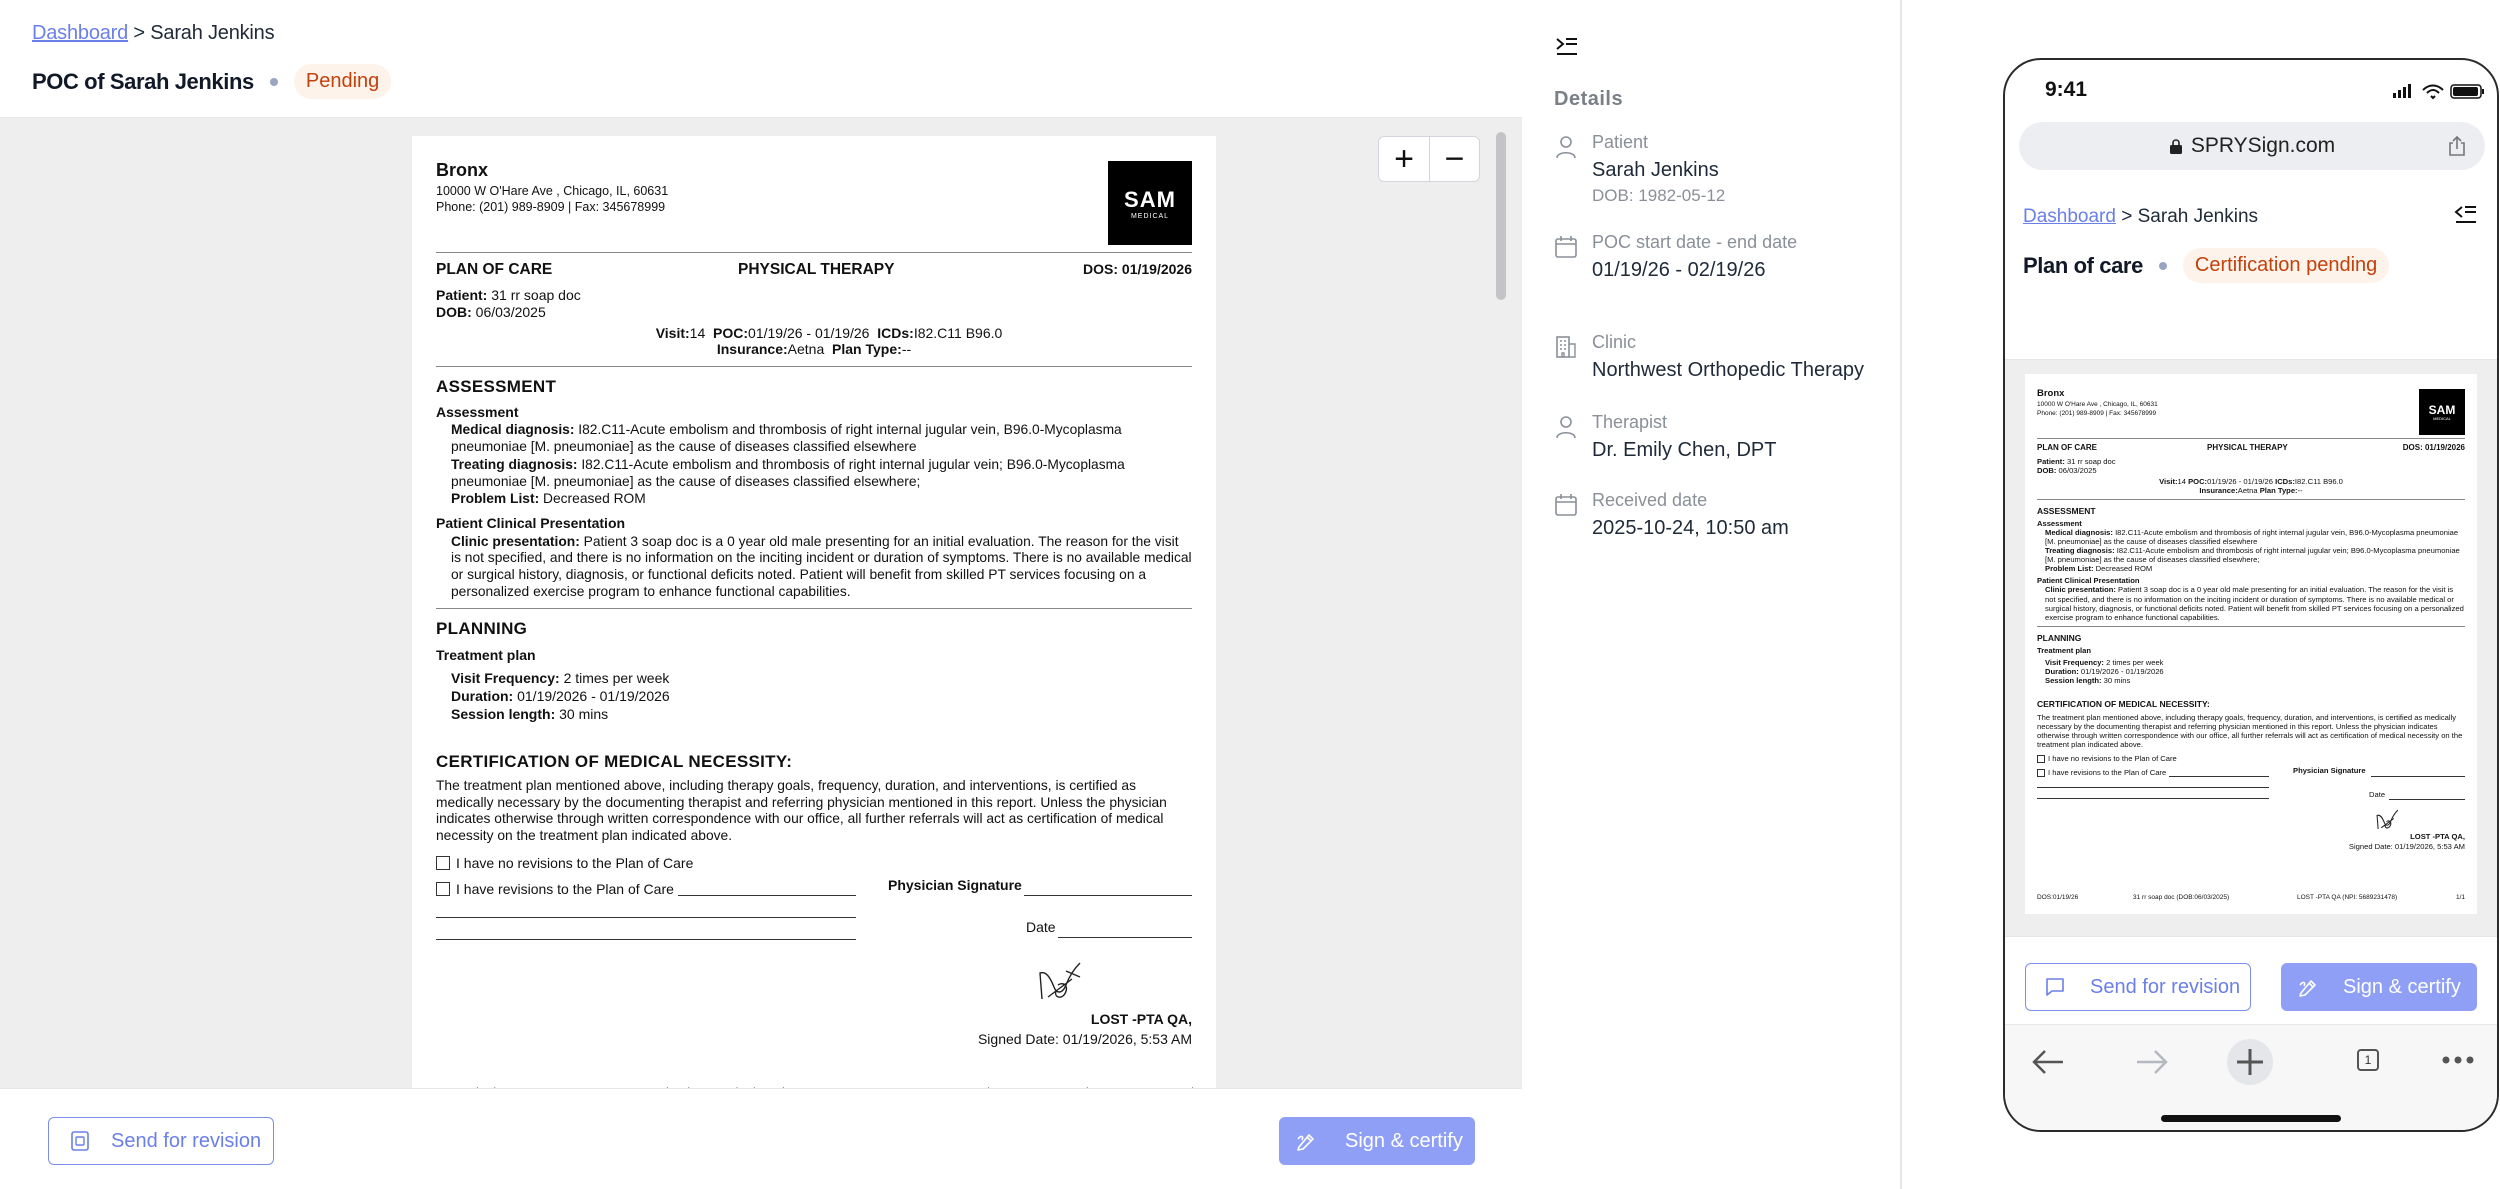 The image size is (2500, 1189). I want to click on mobile-patient-label: Patient:, so click(2051, 461).